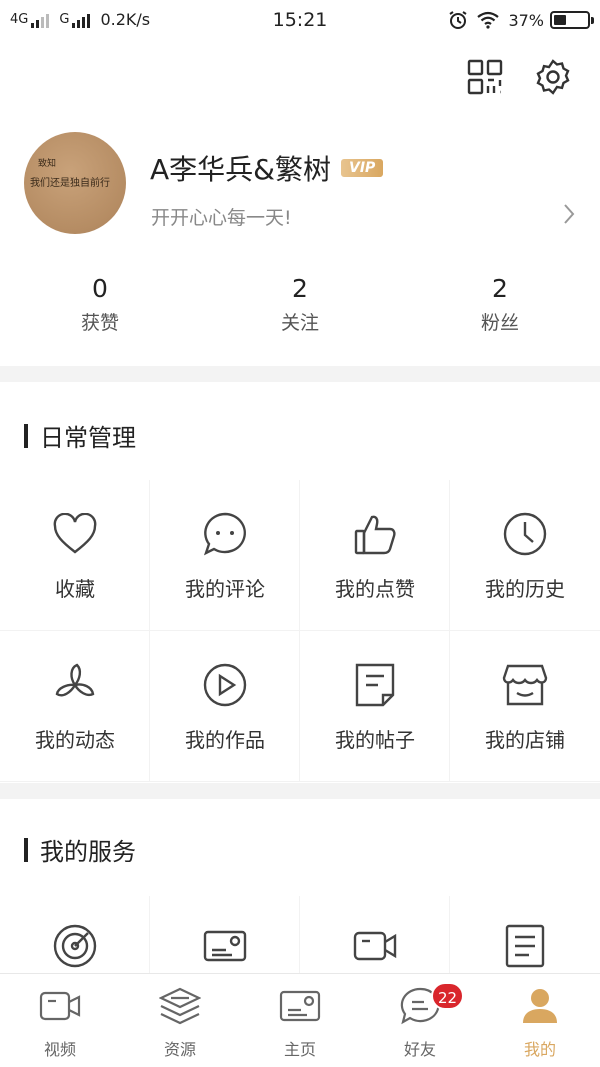 This screenshot has width=600, height=1067. What do you see at coordinates (75, 740) in the screenshot?
I see `grid-item-label: 我的动态` at bounding box center [75, 740].